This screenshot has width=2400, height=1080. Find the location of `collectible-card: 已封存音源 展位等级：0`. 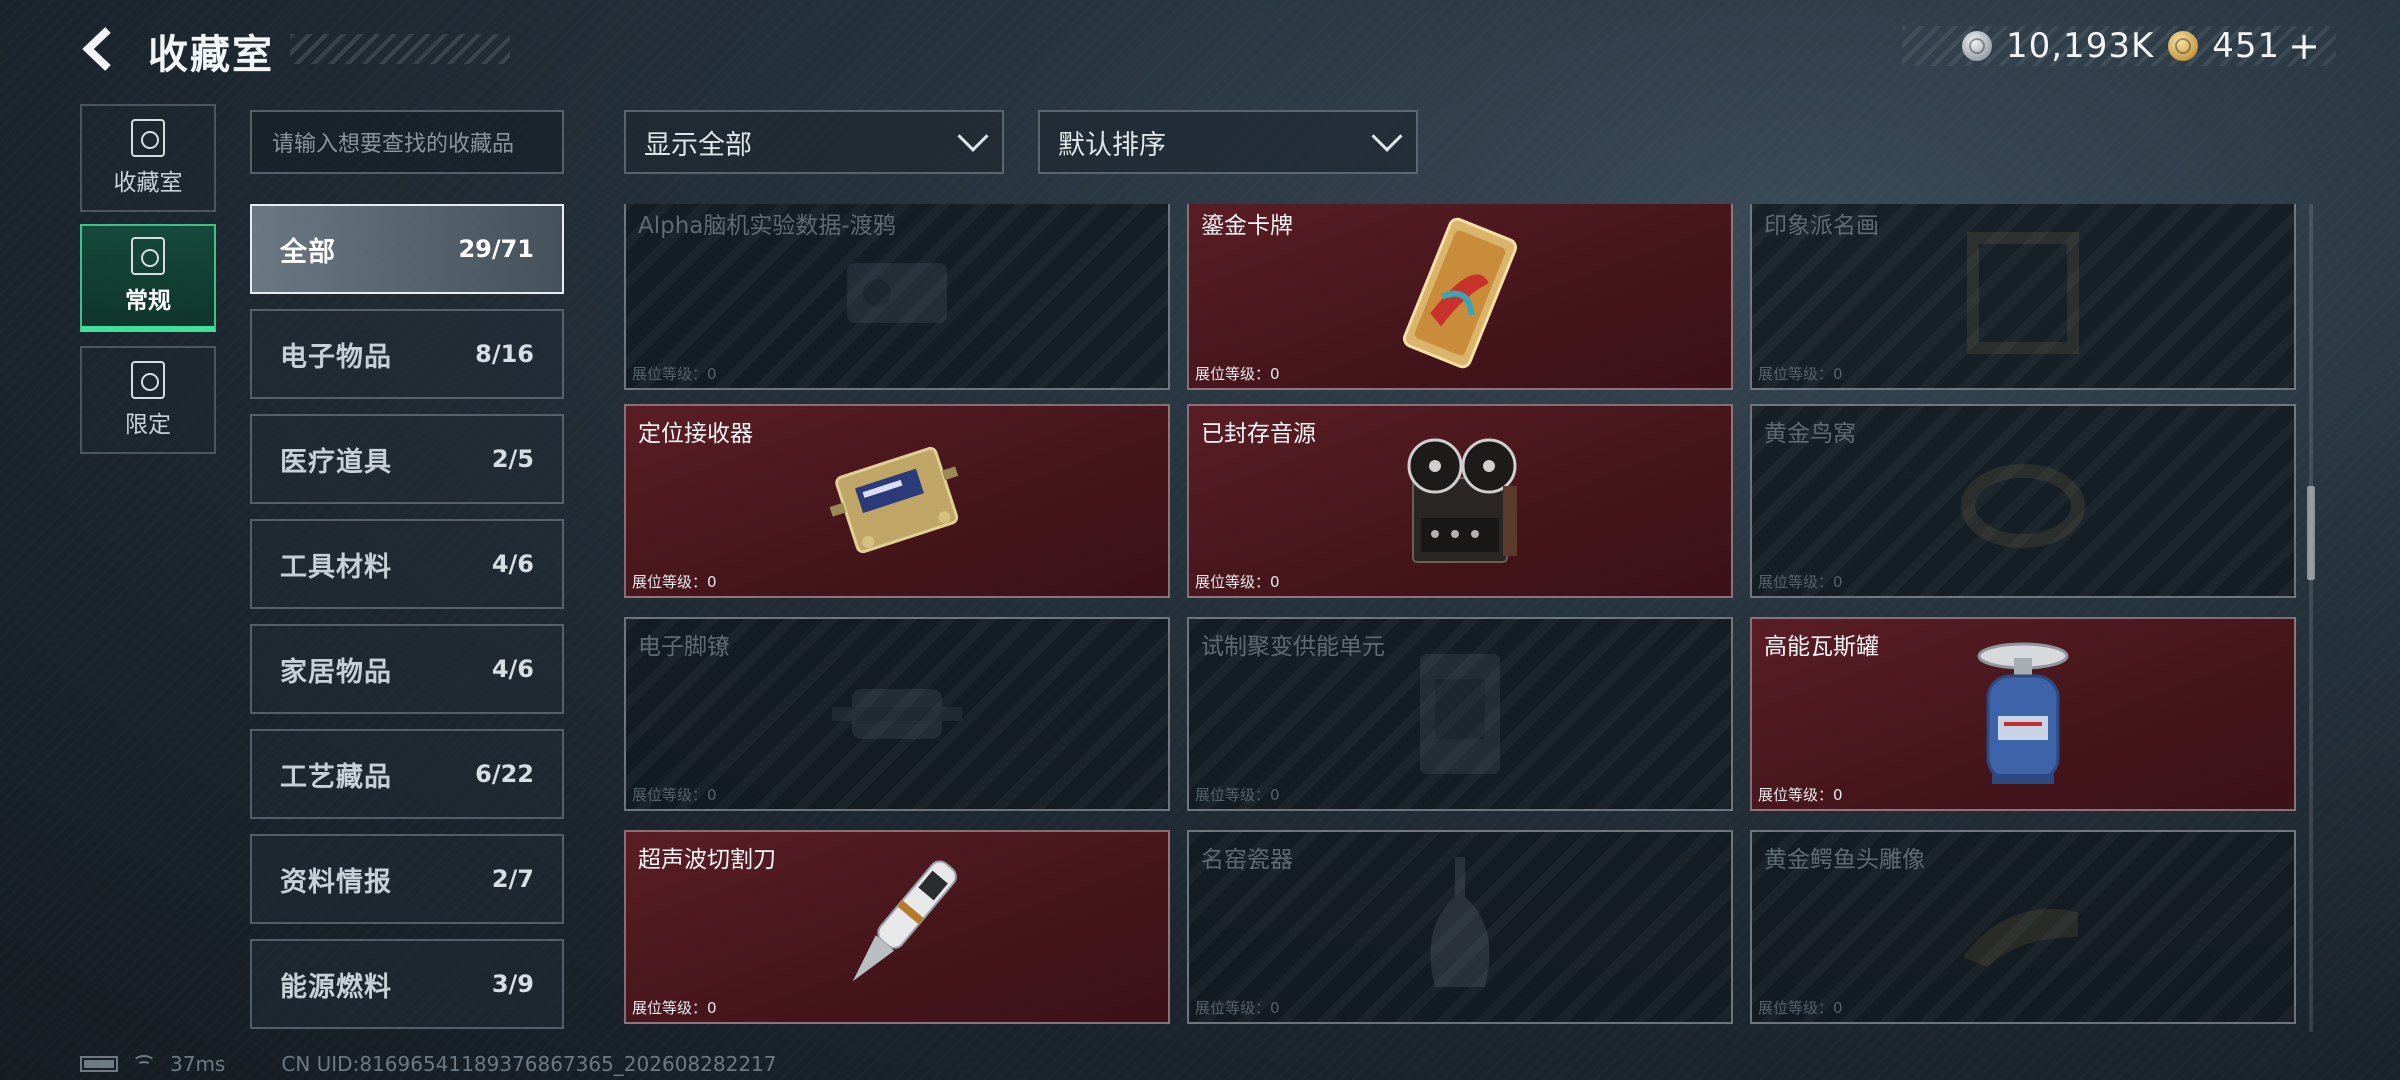

collectible-card: 已封存音源 展位等级：0 is located at coordinates (1460, 501).